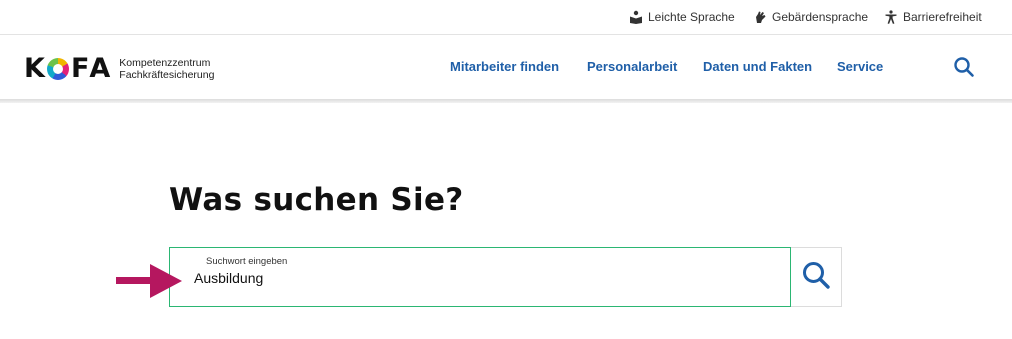 This screenshot has width=1012, height=339. I want to click on nav-item-service: Service, so click(860, 66).